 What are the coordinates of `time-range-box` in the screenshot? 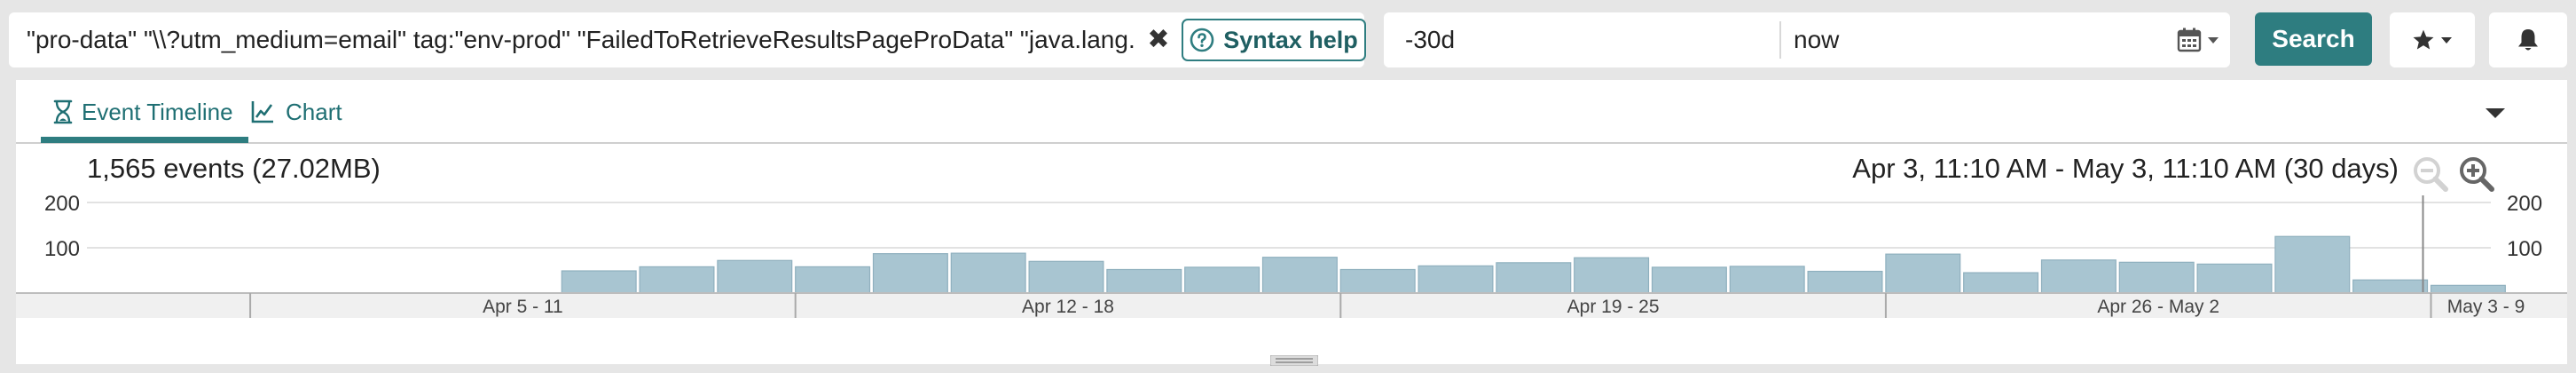 It's located at (1807, 39).